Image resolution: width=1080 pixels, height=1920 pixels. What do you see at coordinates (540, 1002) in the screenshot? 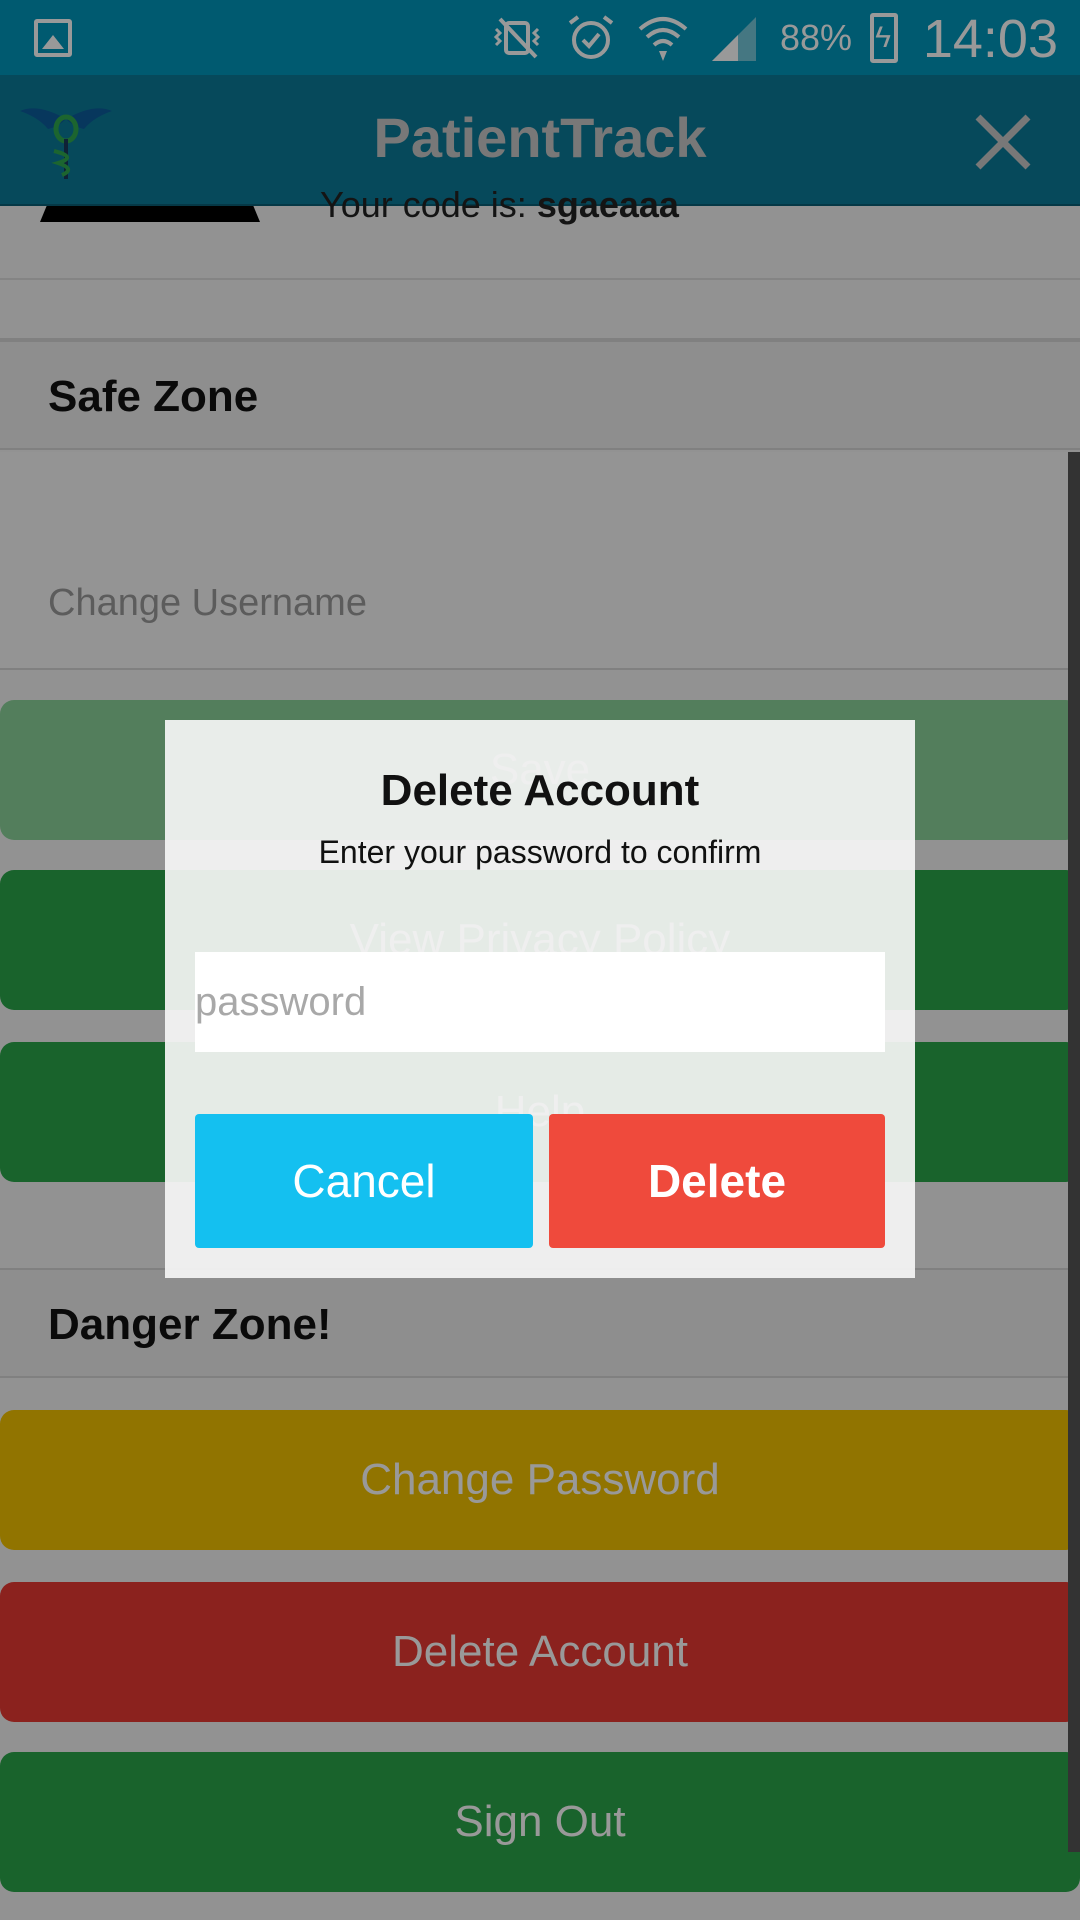
I see `password-input` at bounding box center [540, 1002].